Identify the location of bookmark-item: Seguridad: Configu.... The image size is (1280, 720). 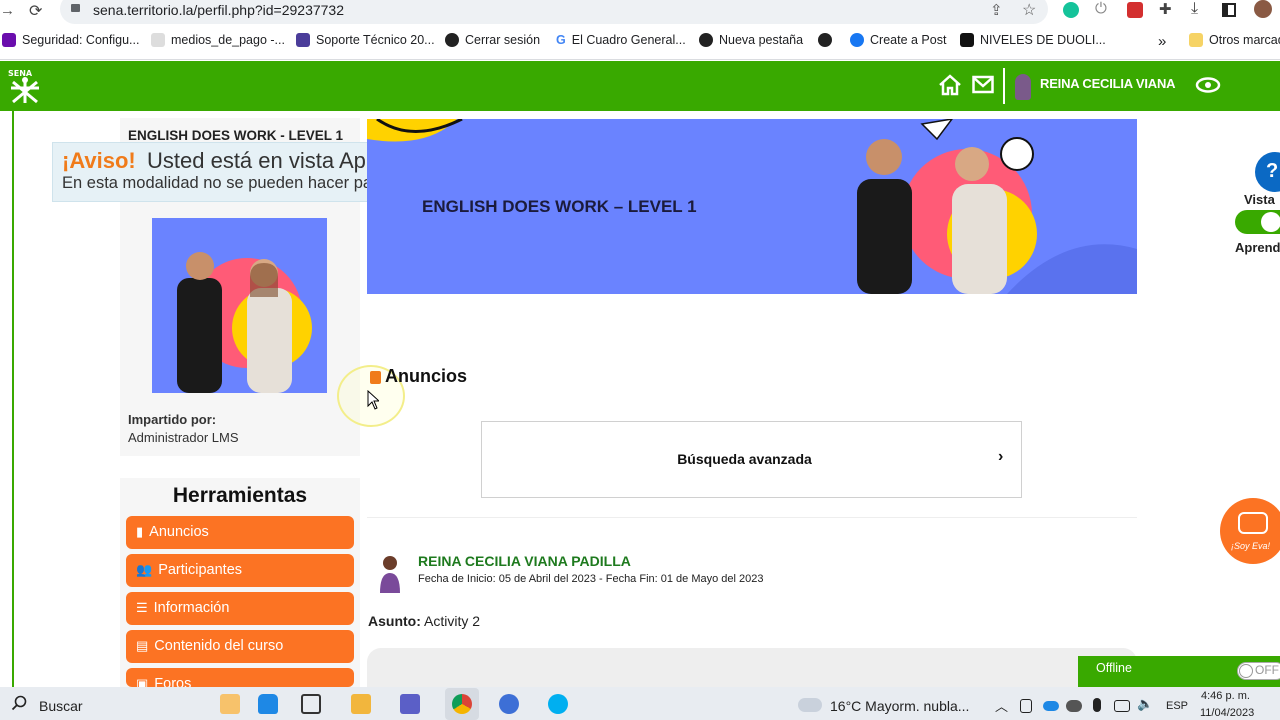
(70, 40).